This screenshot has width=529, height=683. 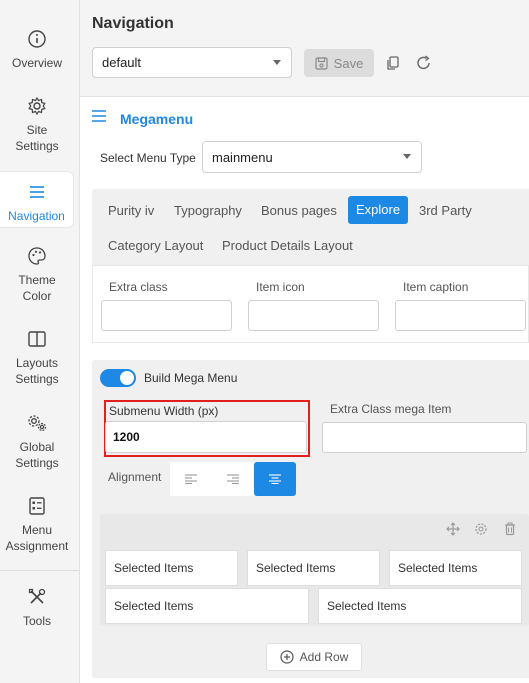 I want to click on item-icon-label: Item icon, so click(x=280, y=287).